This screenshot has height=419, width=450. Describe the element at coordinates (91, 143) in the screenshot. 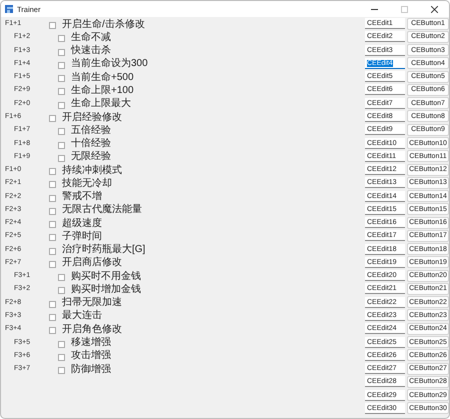

I see `option-label: 十倍经验` at that location.